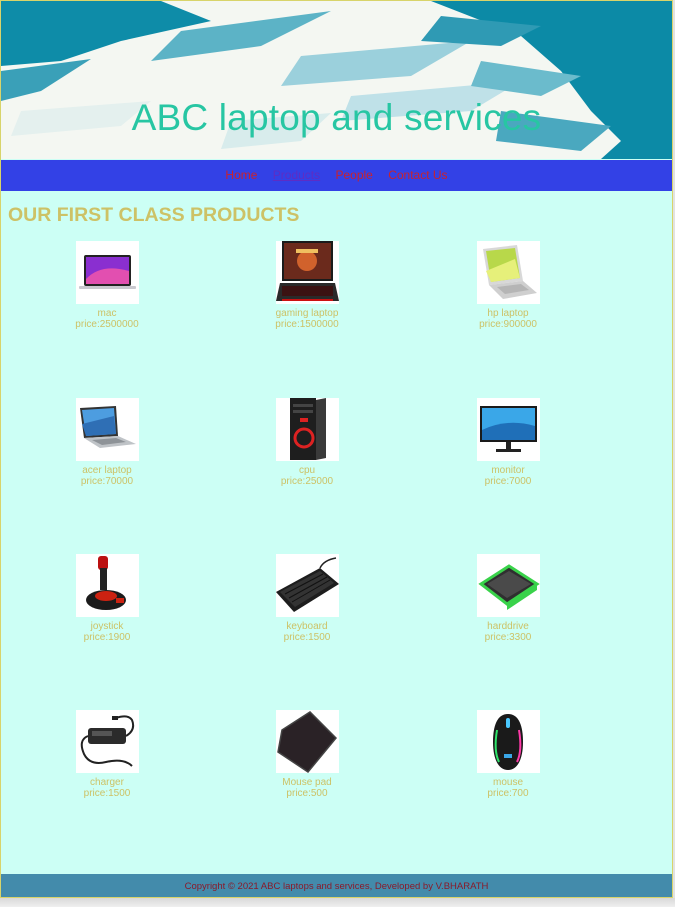 The height and width of the screenshot is (907, 675). Describe the element at coordinates (337, 902) in the screenshot. I see `window-shadow-bottom` at that location.